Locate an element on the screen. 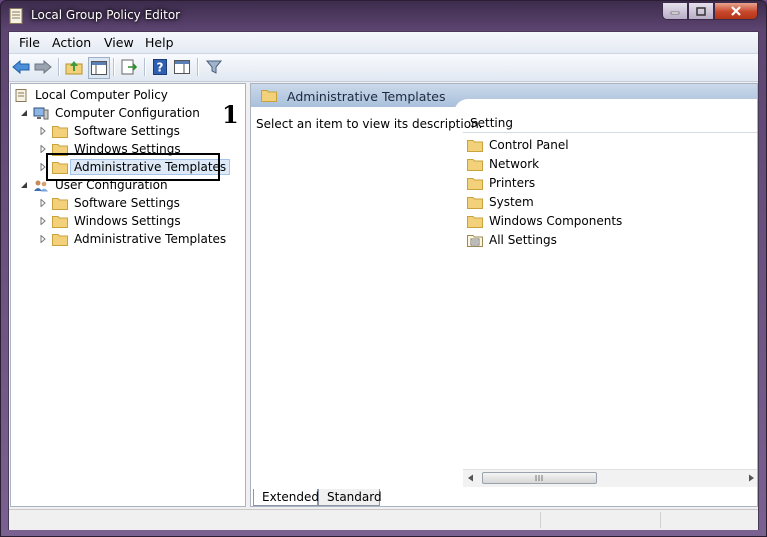 Image resolution: width=767 pixels, height=537 pixels. list-item-label: Windows Components is located at coordinates (556, 221).